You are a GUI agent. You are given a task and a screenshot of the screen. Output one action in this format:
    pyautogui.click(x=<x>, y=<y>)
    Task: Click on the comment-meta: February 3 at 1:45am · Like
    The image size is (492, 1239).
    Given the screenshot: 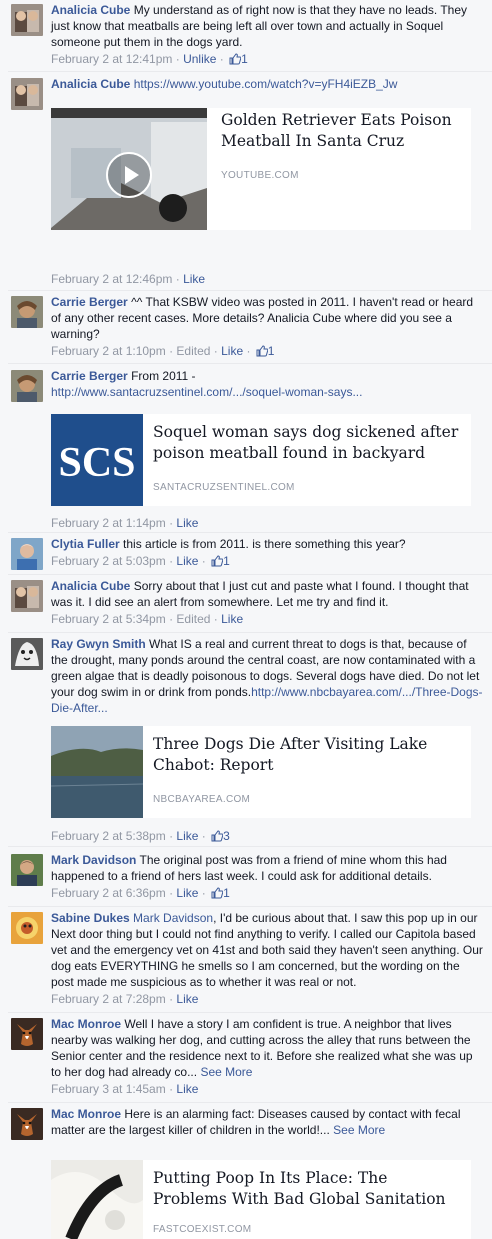 What is the action you would take?
    pyautogui.click(x=125, y=1089)
    